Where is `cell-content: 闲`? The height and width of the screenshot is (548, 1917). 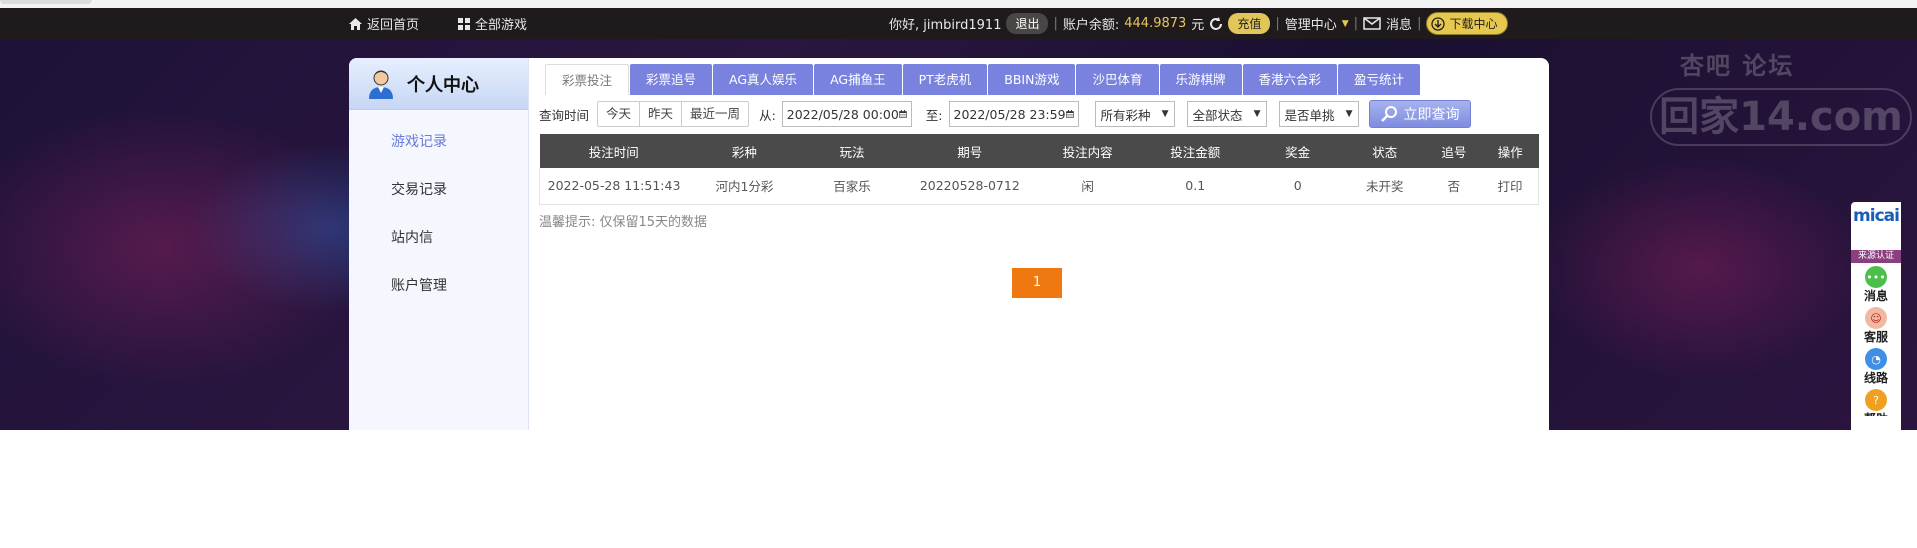
cell-content: 闲 is located at coordinates (1087, 186).